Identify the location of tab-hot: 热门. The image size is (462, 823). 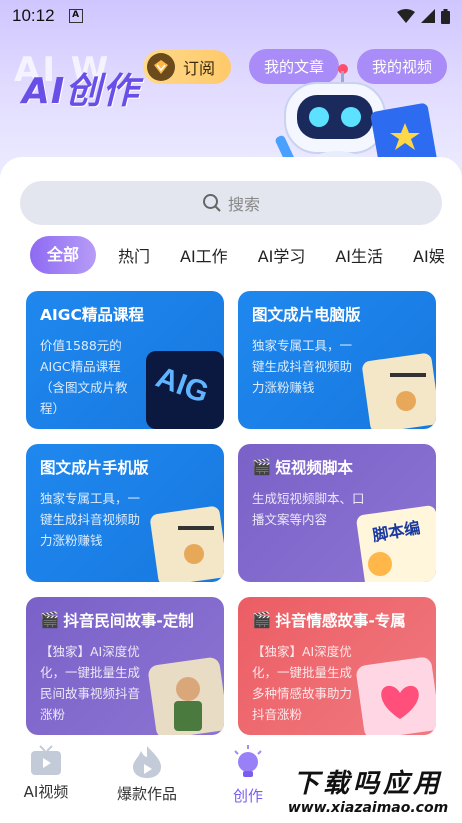
(134, 255).